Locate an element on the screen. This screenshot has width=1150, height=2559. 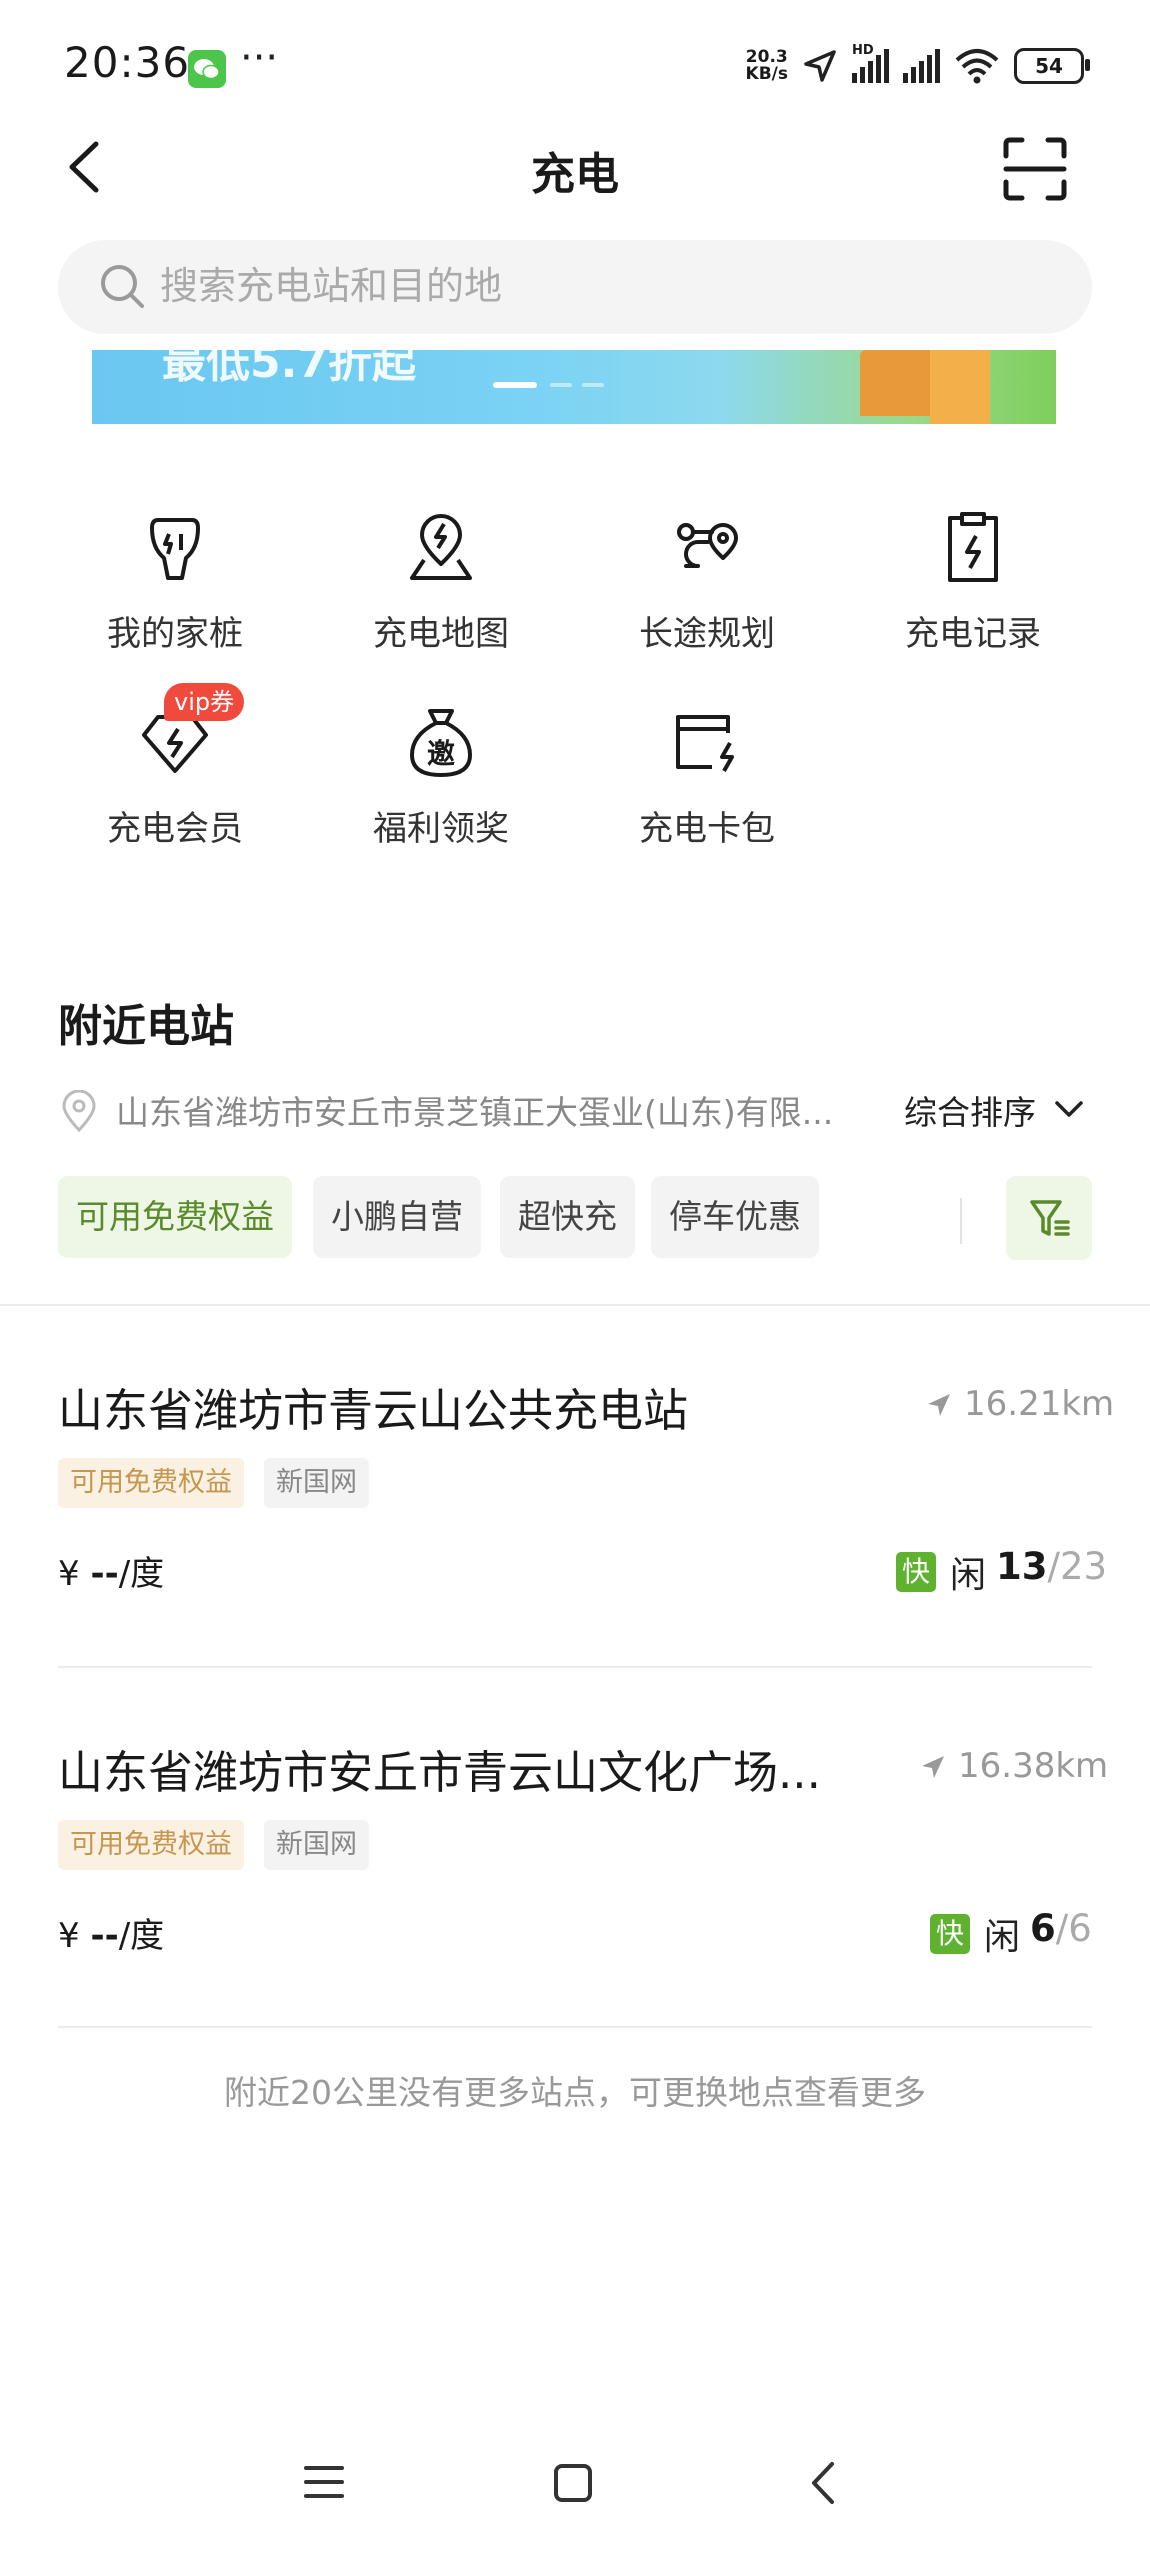
scan-button is located at coordinates (1035, 169).